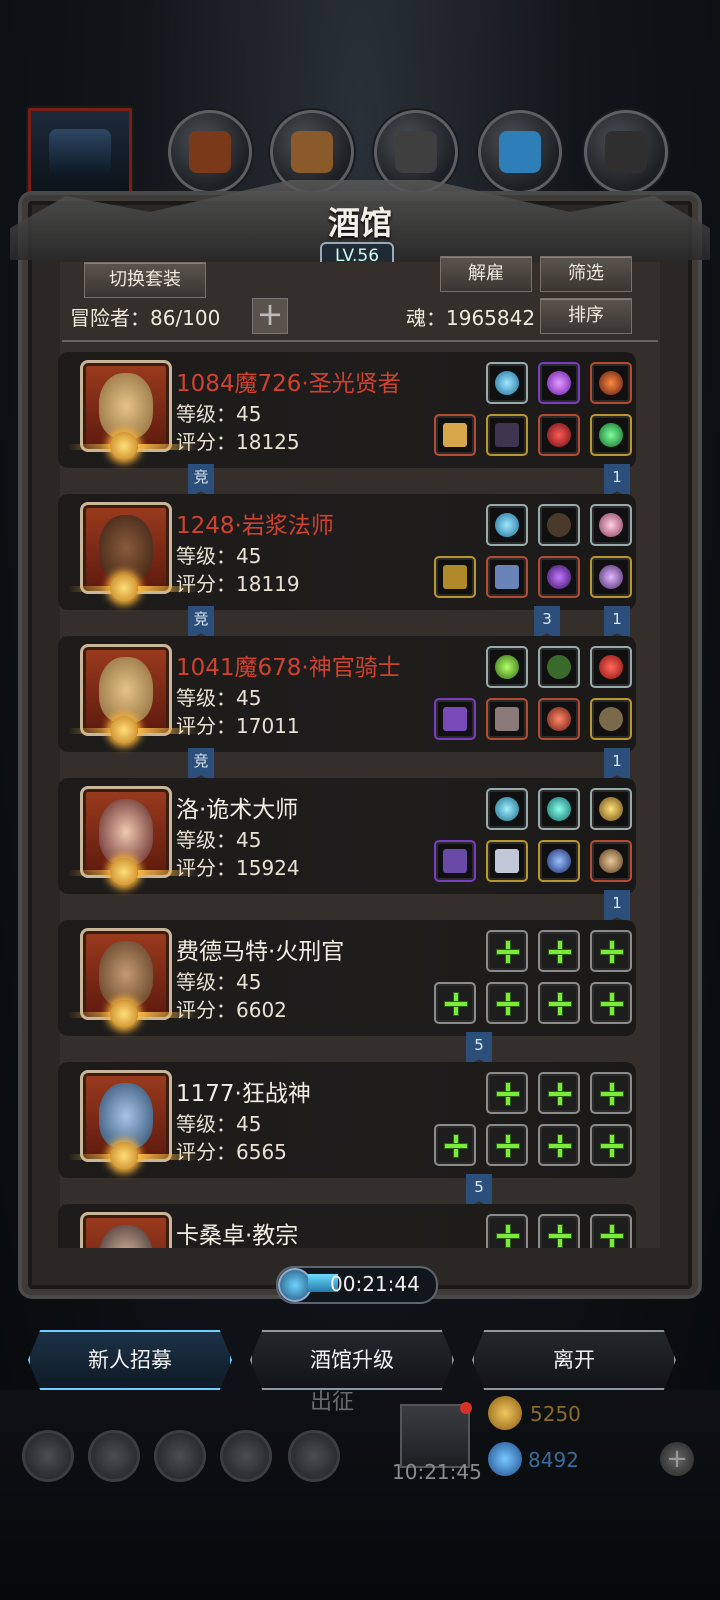 The image size is (720, 1600). What do you see at coordinates (611, 861) in the screenshot?
I see `shield-icon` at bounding box center [611, 861].